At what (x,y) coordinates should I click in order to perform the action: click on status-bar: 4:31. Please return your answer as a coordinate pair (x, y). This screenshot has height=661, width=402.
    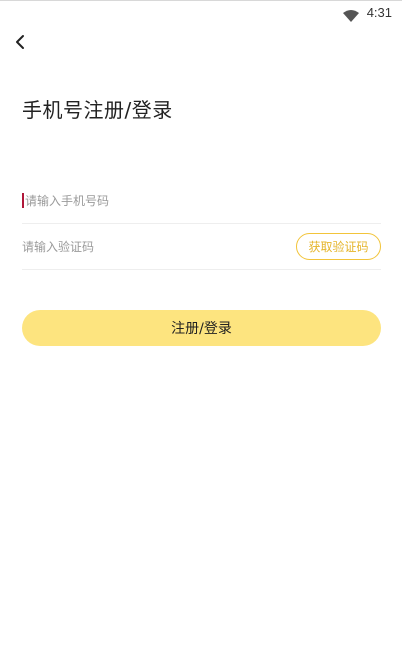
    Looking at the image, I should click on (201, 13).